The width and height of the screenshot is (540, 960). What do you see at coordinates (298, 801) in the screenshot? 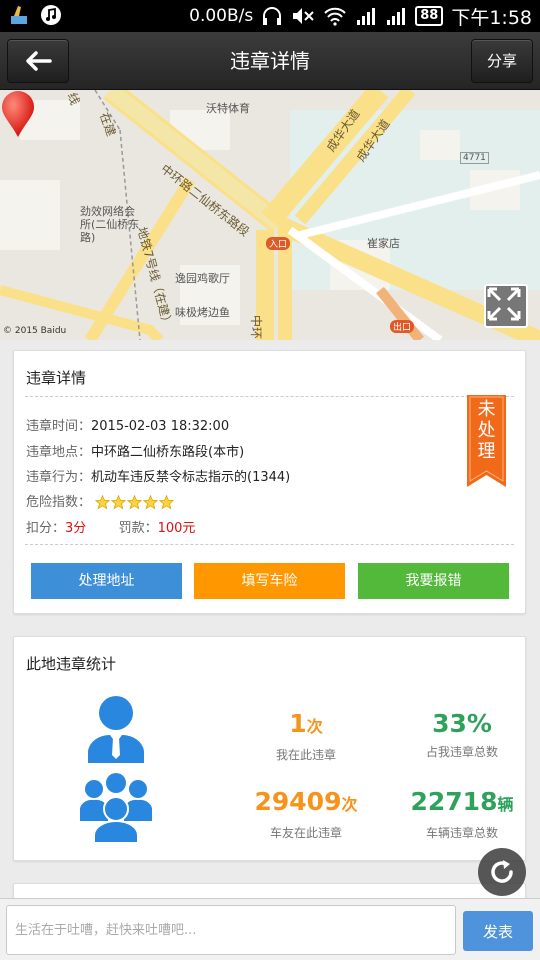
I see `friends-violation-count: 29409` at bounding box center [298, 801].